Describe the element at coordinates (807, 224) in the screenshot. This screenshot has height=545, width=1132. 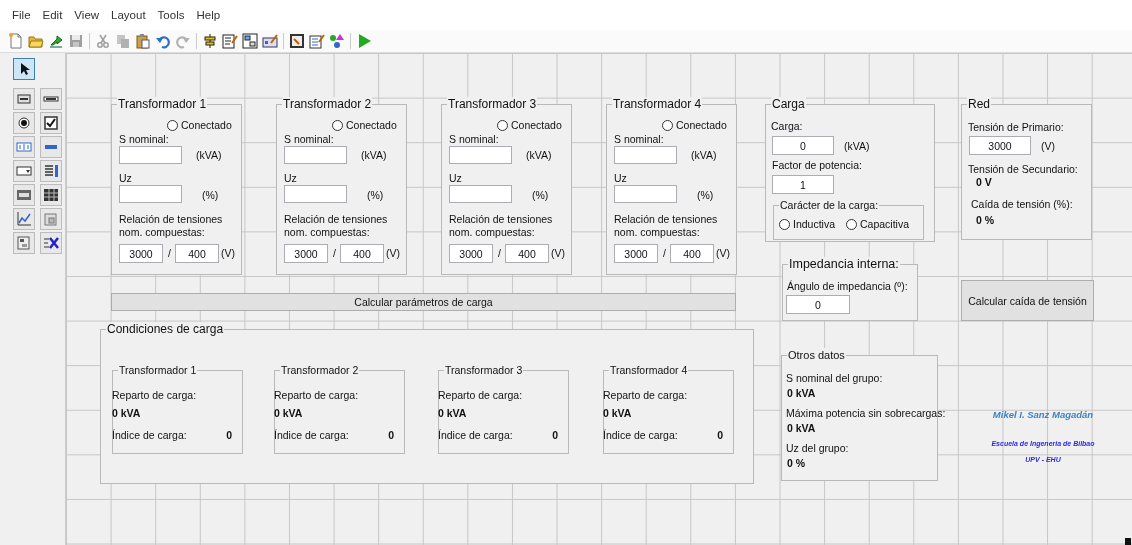
I see `radio-button: Inductiva` at that location.